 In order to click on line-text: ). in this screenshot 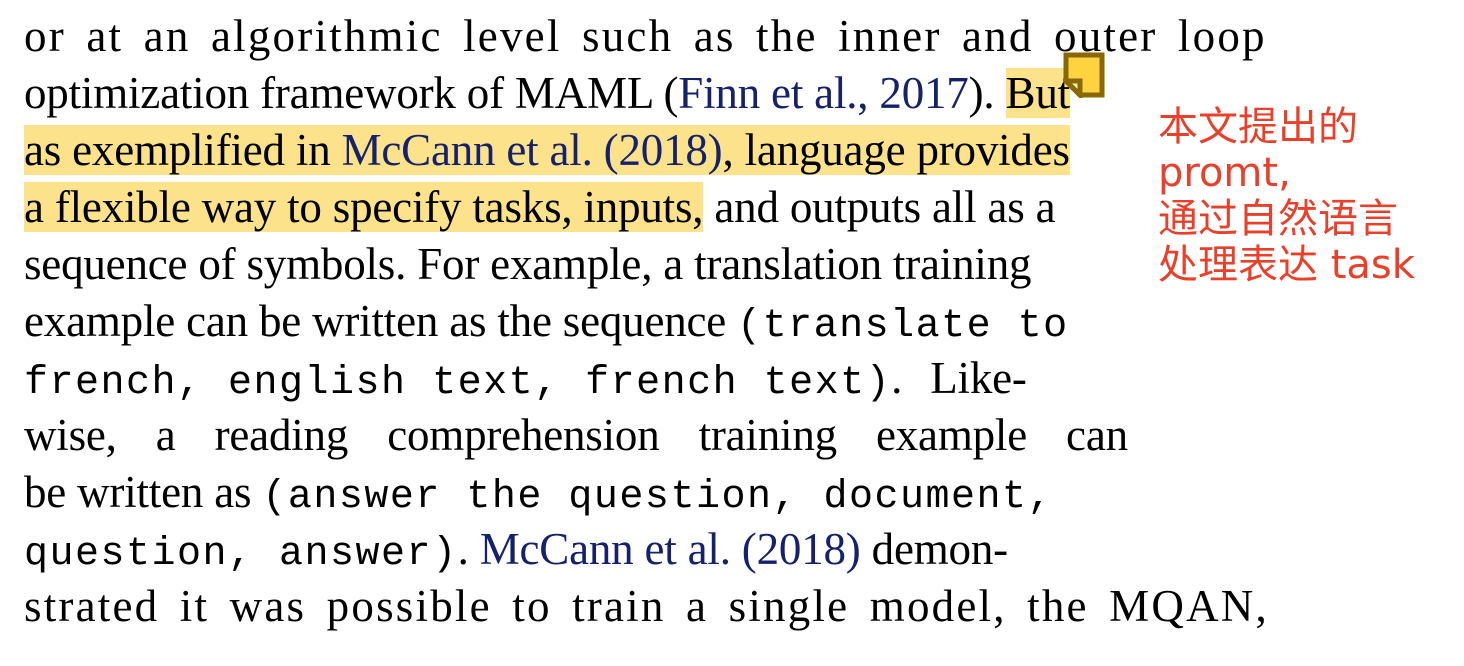, I will do `click(987, 93)`.